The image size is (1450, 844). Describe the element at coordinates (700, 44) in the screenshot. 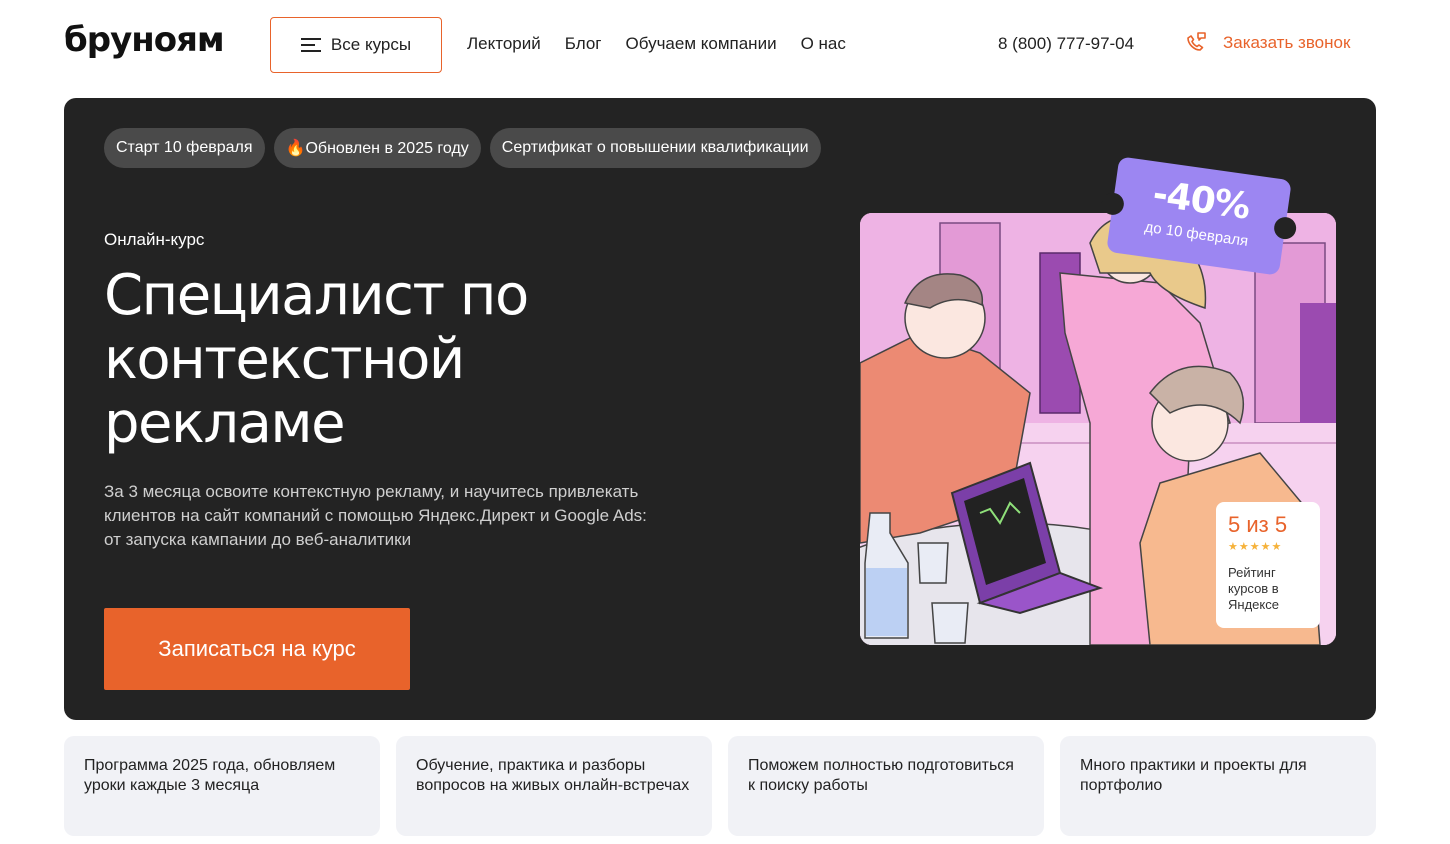

I see `nav-item-companies: Обучаем компании` at that location.